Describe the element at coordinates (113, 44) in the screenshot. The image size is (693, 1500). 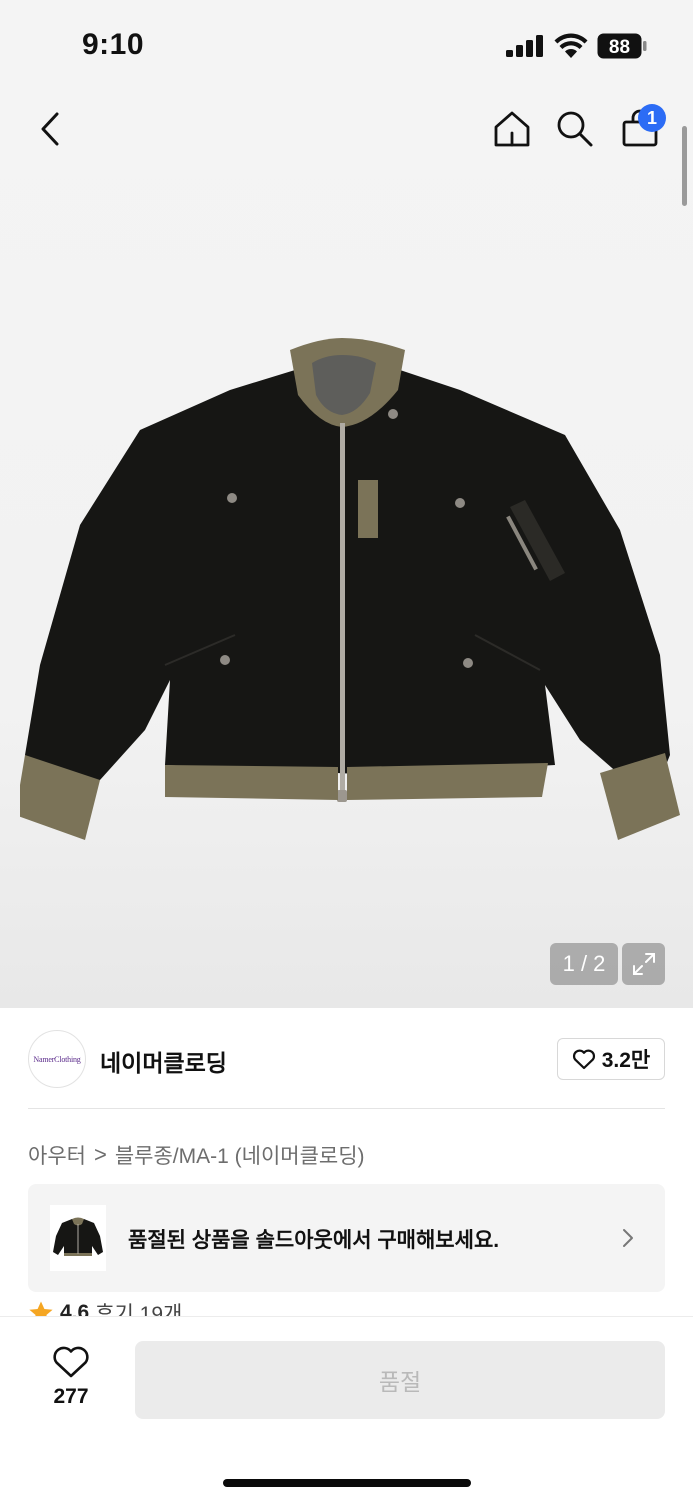
I see `status-time: 9:10` at that location.